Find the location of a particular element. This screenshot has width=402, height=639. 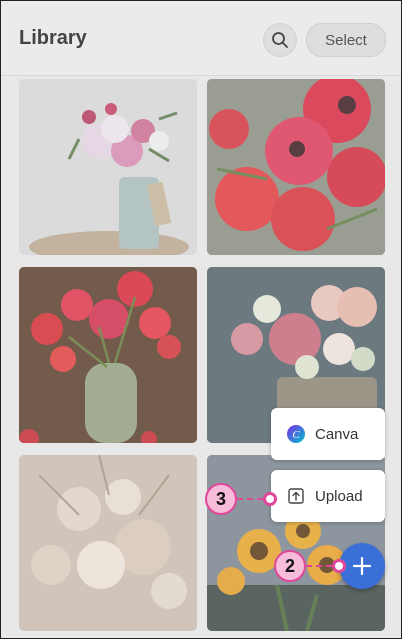

callout-step-2: 2 is located at coordinates (290, 566).